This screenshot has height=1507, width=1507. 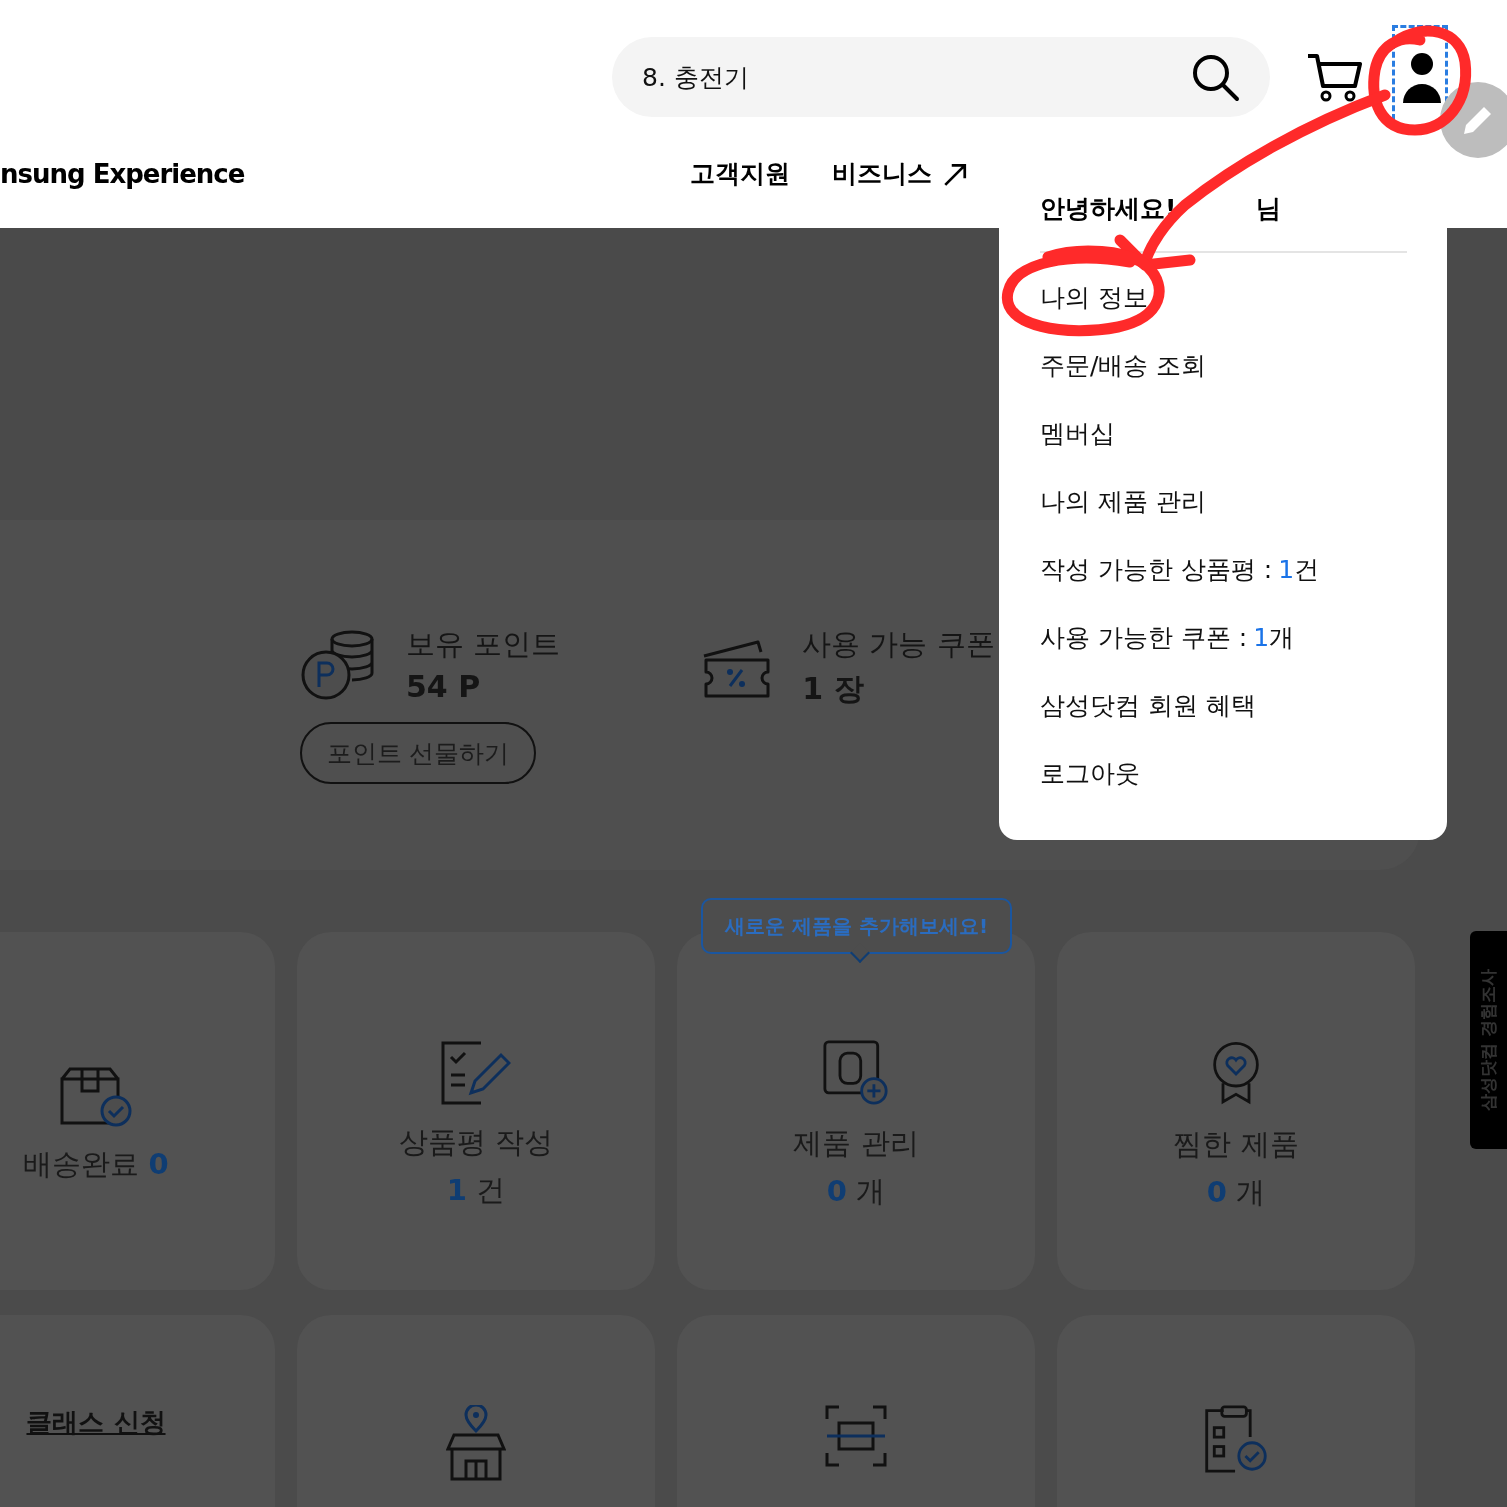 I want to click on menu-item: 로그아웃, so click(x=1223, y=774).